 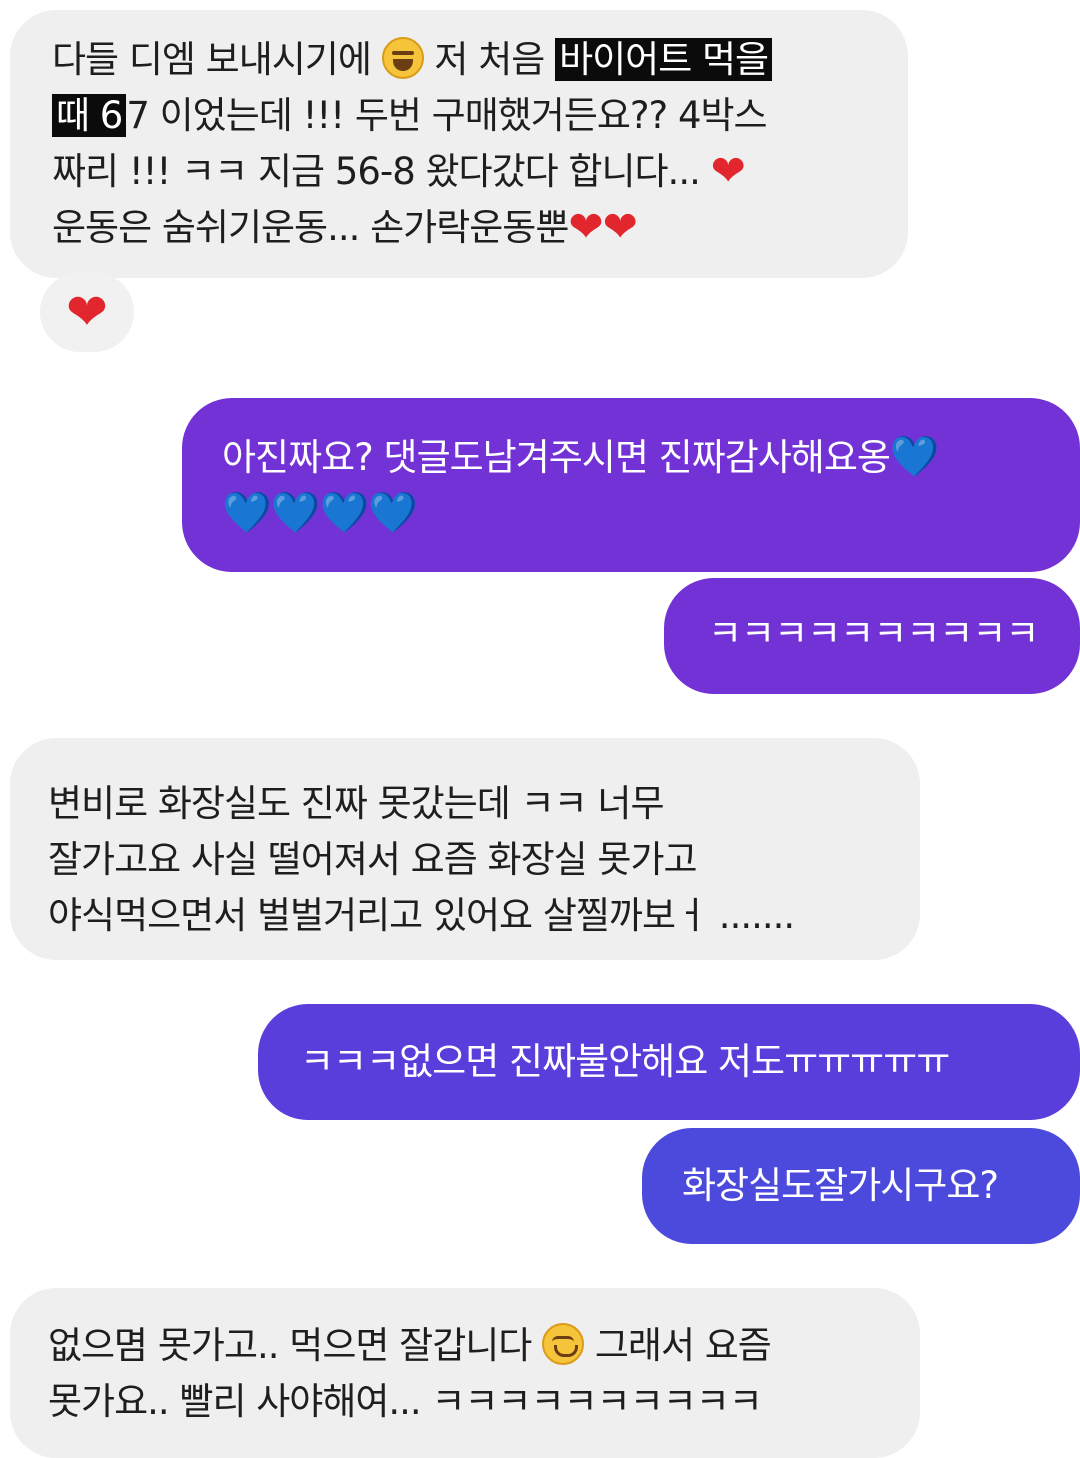 I want to click on laughing-face-icon, so click(x=402, y=57).